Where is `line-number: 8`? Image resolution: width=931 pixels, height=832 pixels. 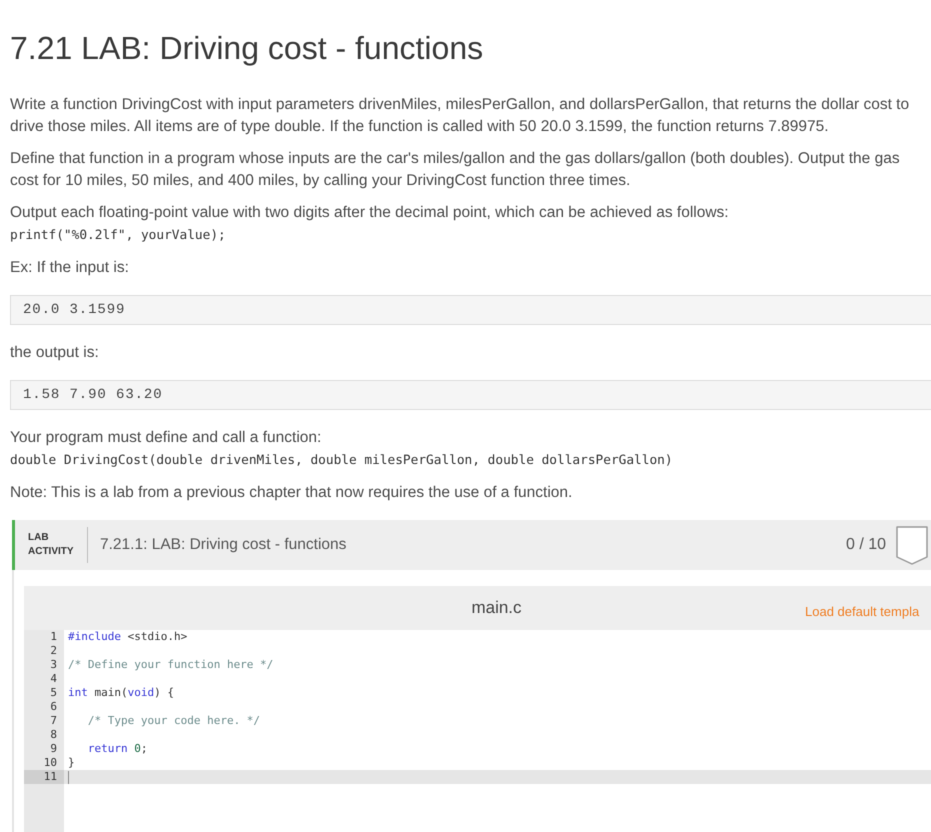
line-number: 8 is located at coordinates (53, 735).